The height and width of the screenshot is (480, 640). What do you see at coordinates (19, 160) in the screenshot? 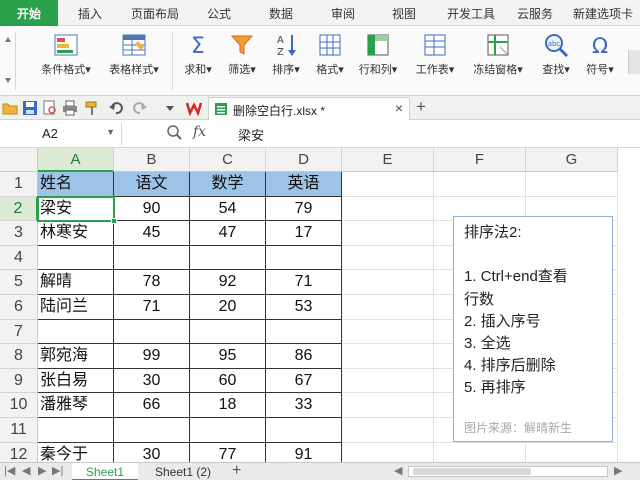
I see `select-all-corner` at bounding box center [19, 160].